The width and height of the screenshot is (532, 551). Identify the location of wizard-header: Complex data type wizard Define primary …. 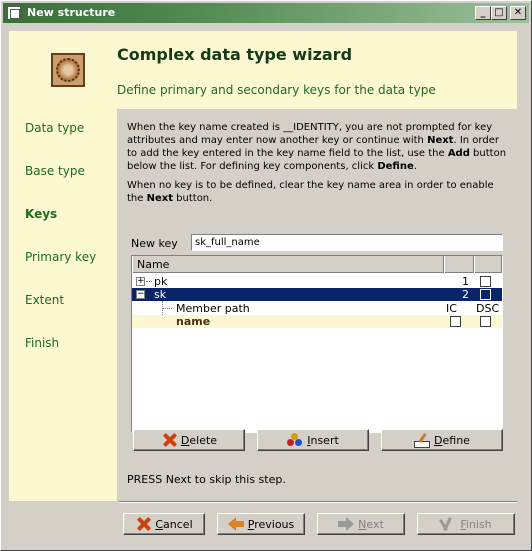
(317, 70).